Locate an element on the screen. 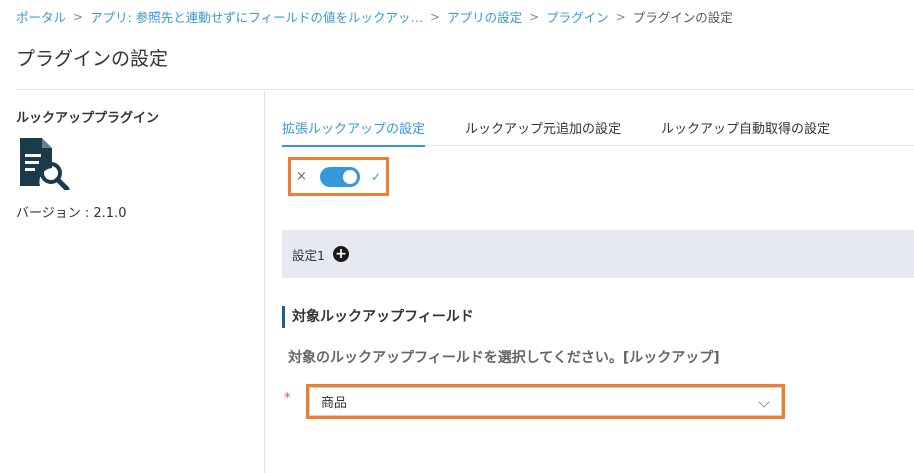 Image resolution: width=914 pixels, height=473 pixels. document-search-icon is located at coordinates (45, 164).